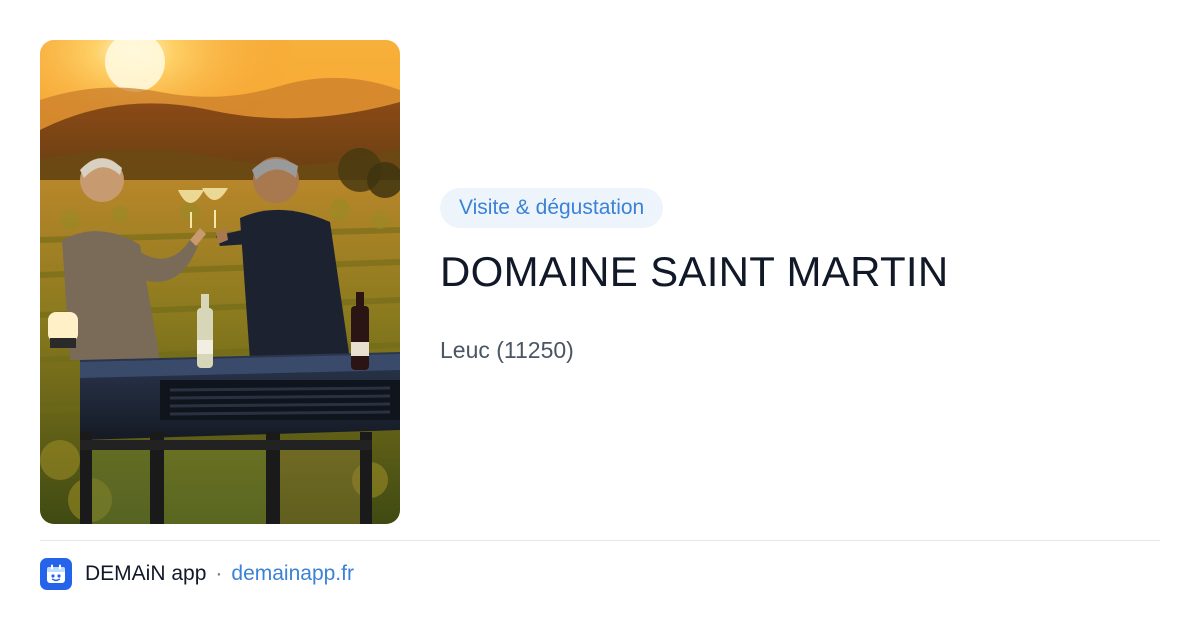  I want to click on domain-title: DOMAINE SAINT MARTIN, so click(694, 271).